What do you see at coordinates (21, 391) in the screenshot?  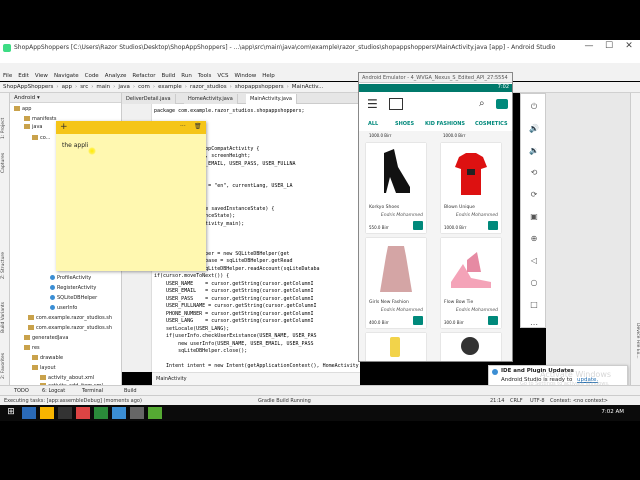 I see `todo-tab: TODO` at bounding box center [21, 391].